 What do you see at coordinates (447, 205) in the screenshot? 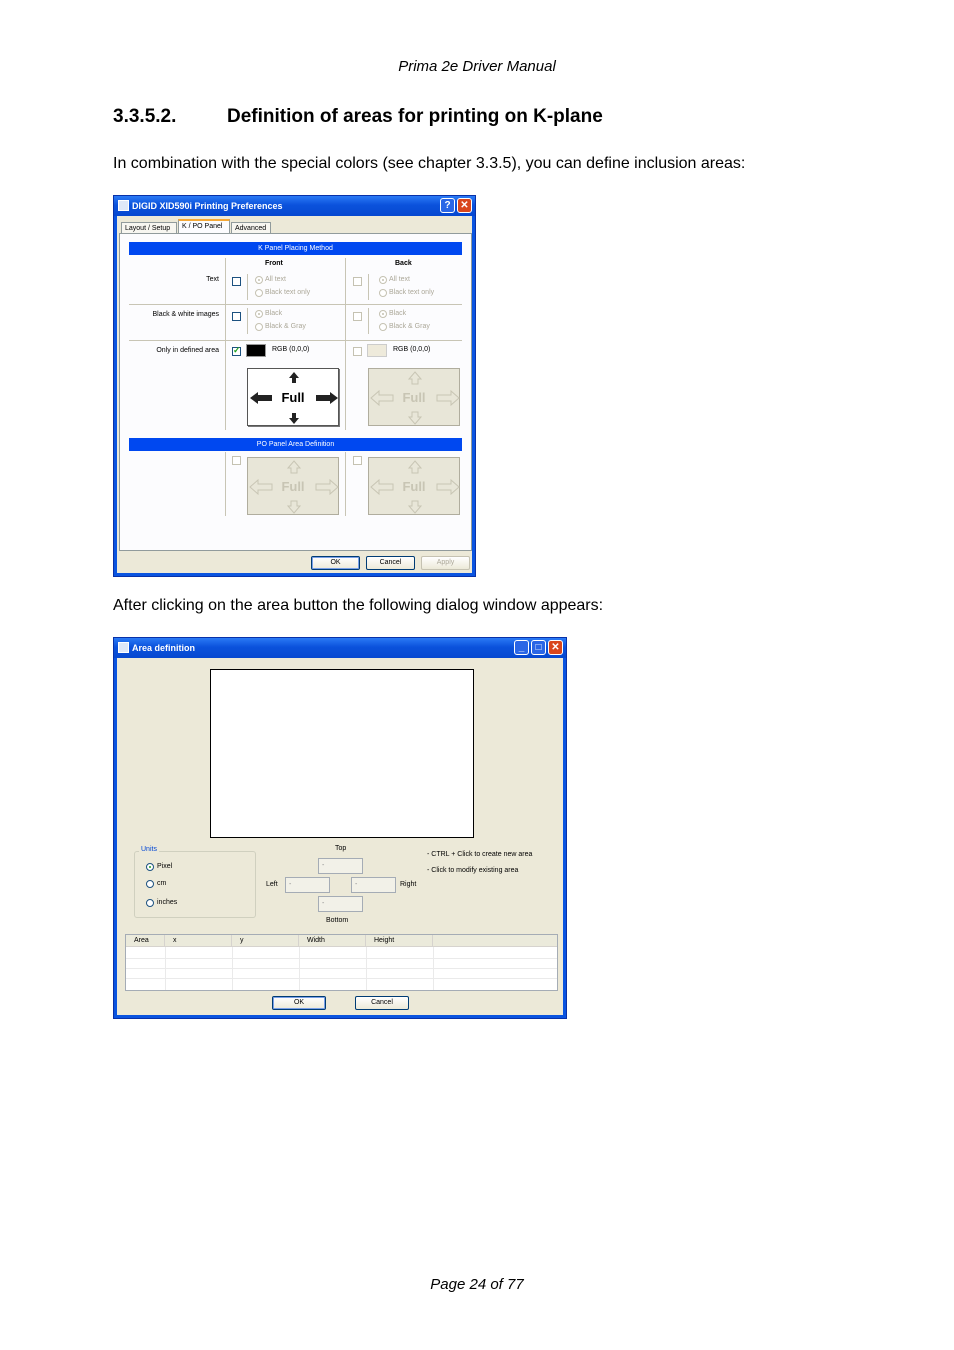
I see `help-button: ?` at bounding box center [447, 205].